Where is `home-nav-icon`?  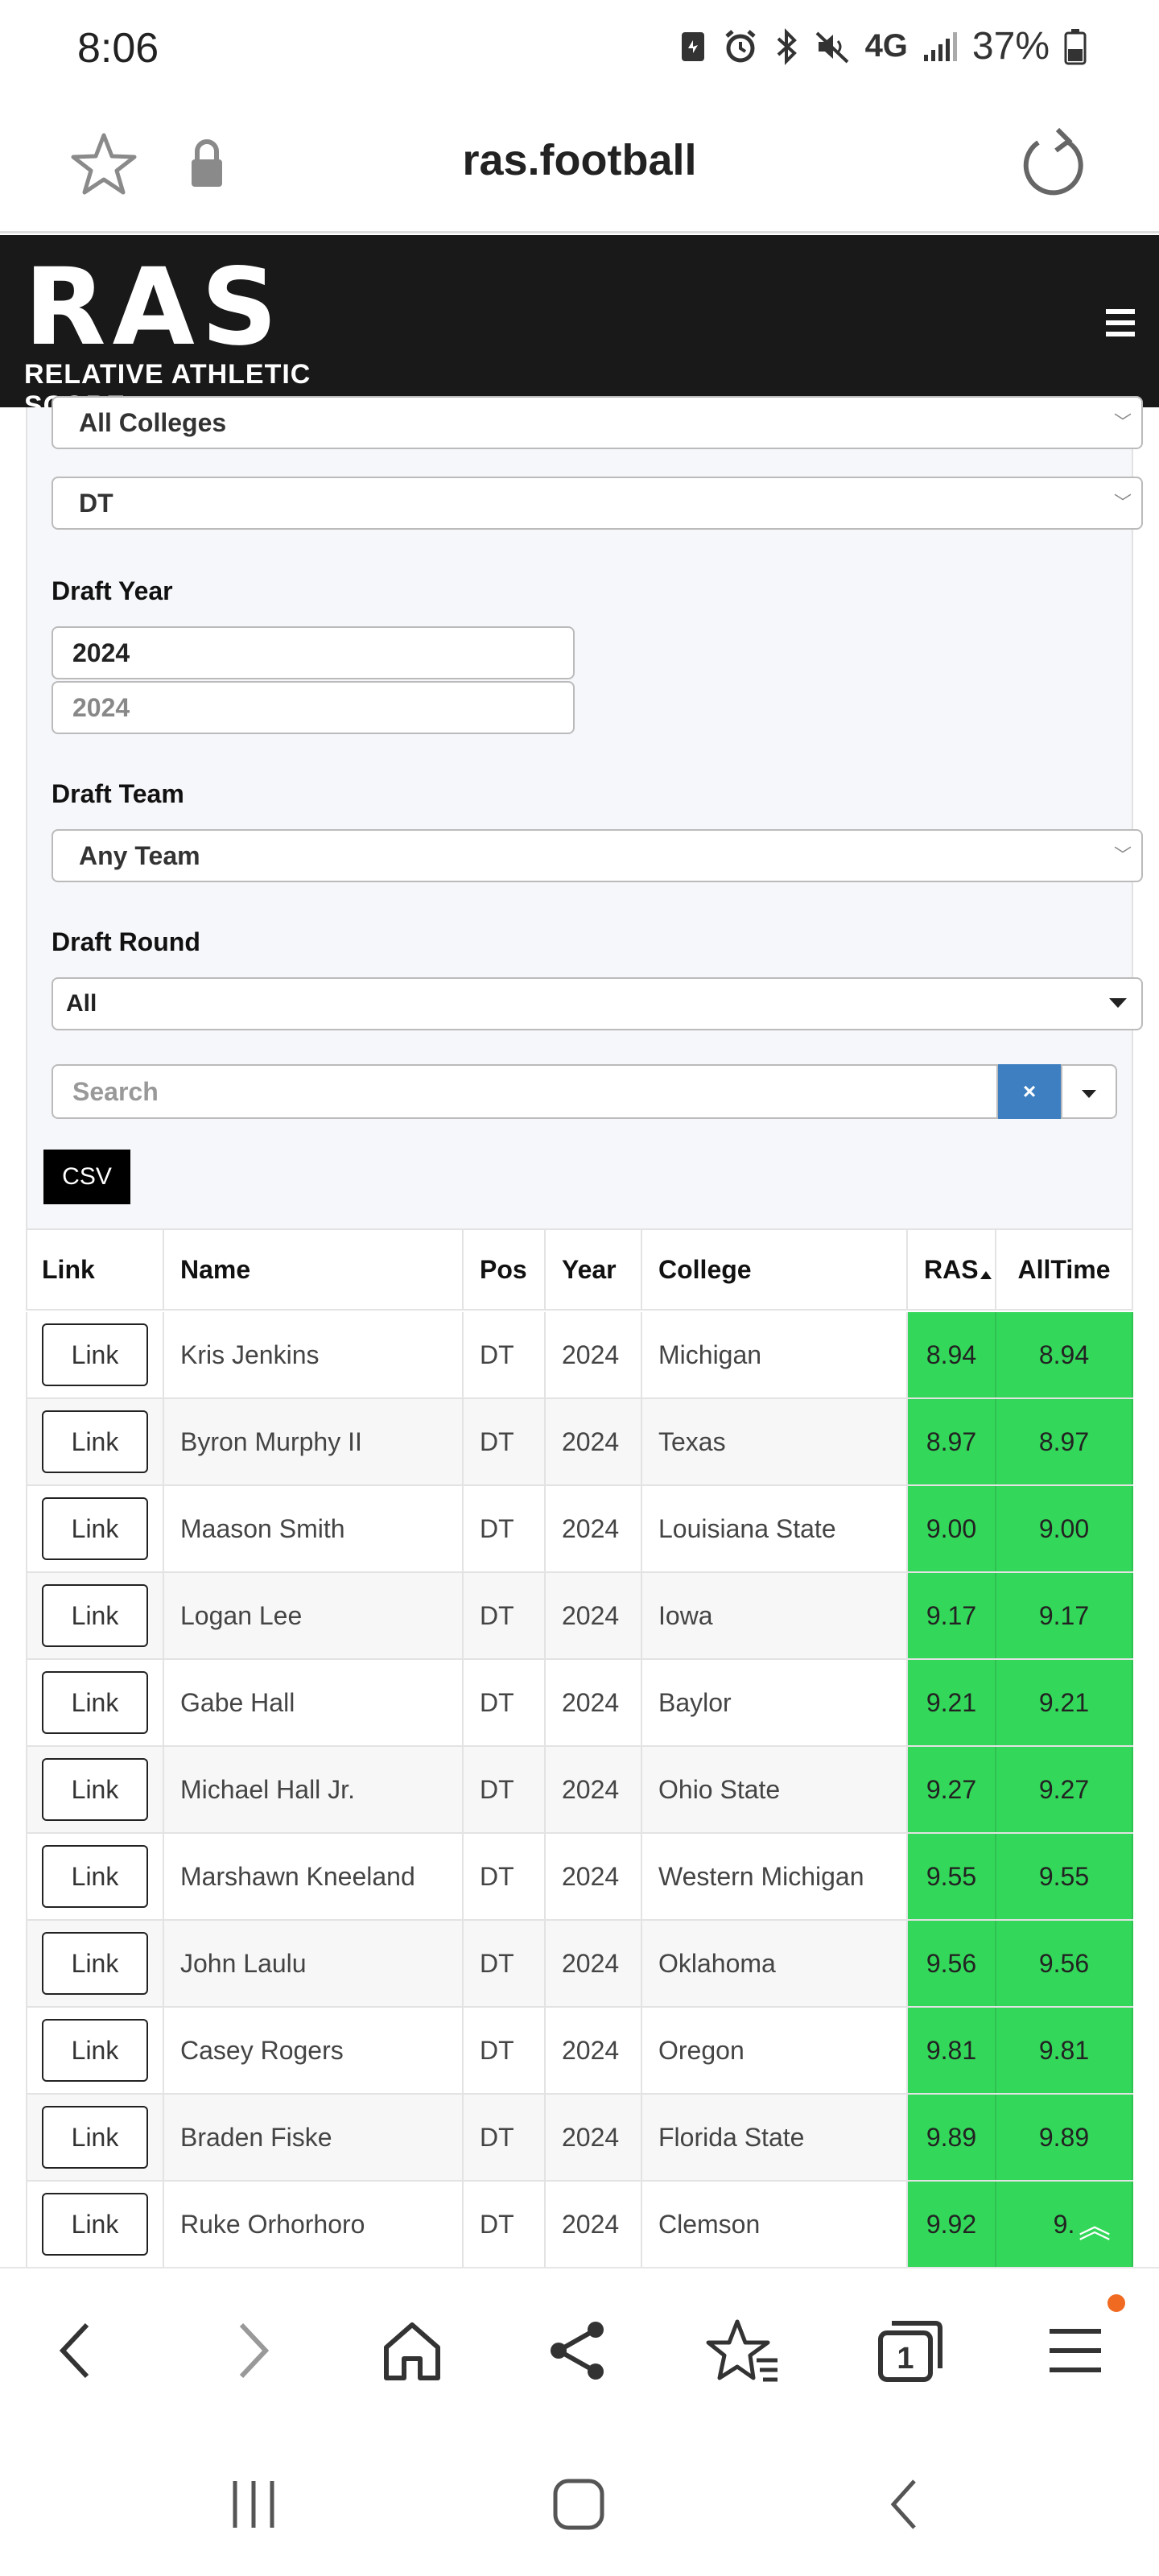
home-nav-icon is located at coordinates (579, 2504).